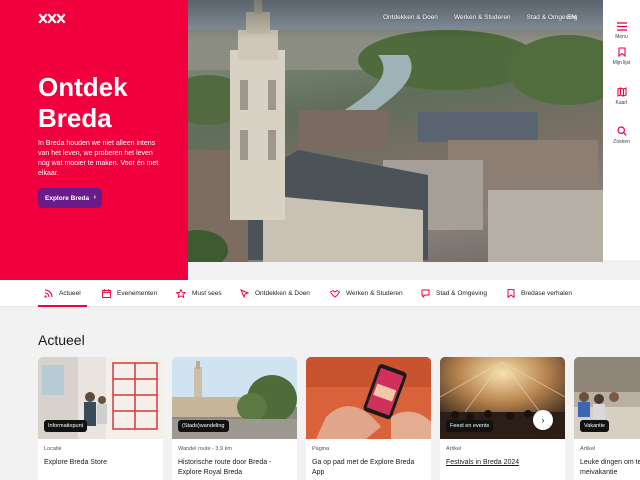 Image resolution: width=640 pixels, height=480 pixels. I want to click on tab-evenementen-label: Evenementen, so click(137, 293).